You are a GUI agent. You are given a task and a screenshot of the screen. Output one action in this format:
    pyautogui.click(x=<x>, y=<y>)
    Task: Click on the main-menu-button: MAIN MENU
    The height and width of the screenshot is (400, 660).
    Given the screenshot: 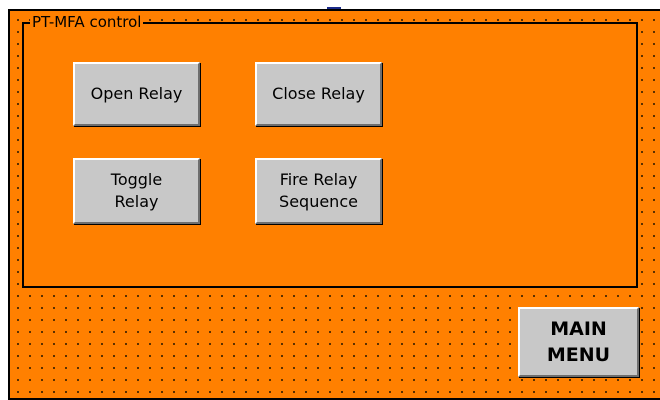 What is the action you would take?
    pyautogui.click(x=578, y=342)
    